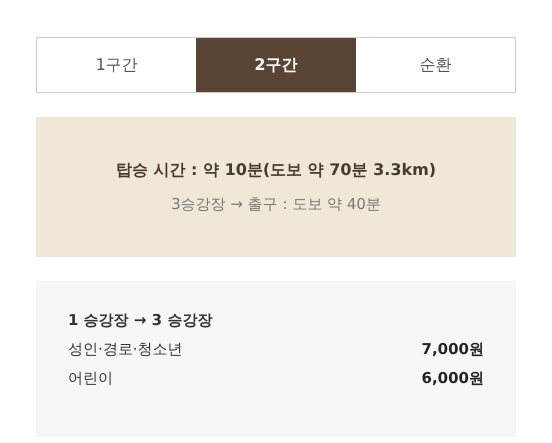  I want to click on walking-time-text: 3승강장 → 출구 : 도보 약 40분, so click(276, 204).